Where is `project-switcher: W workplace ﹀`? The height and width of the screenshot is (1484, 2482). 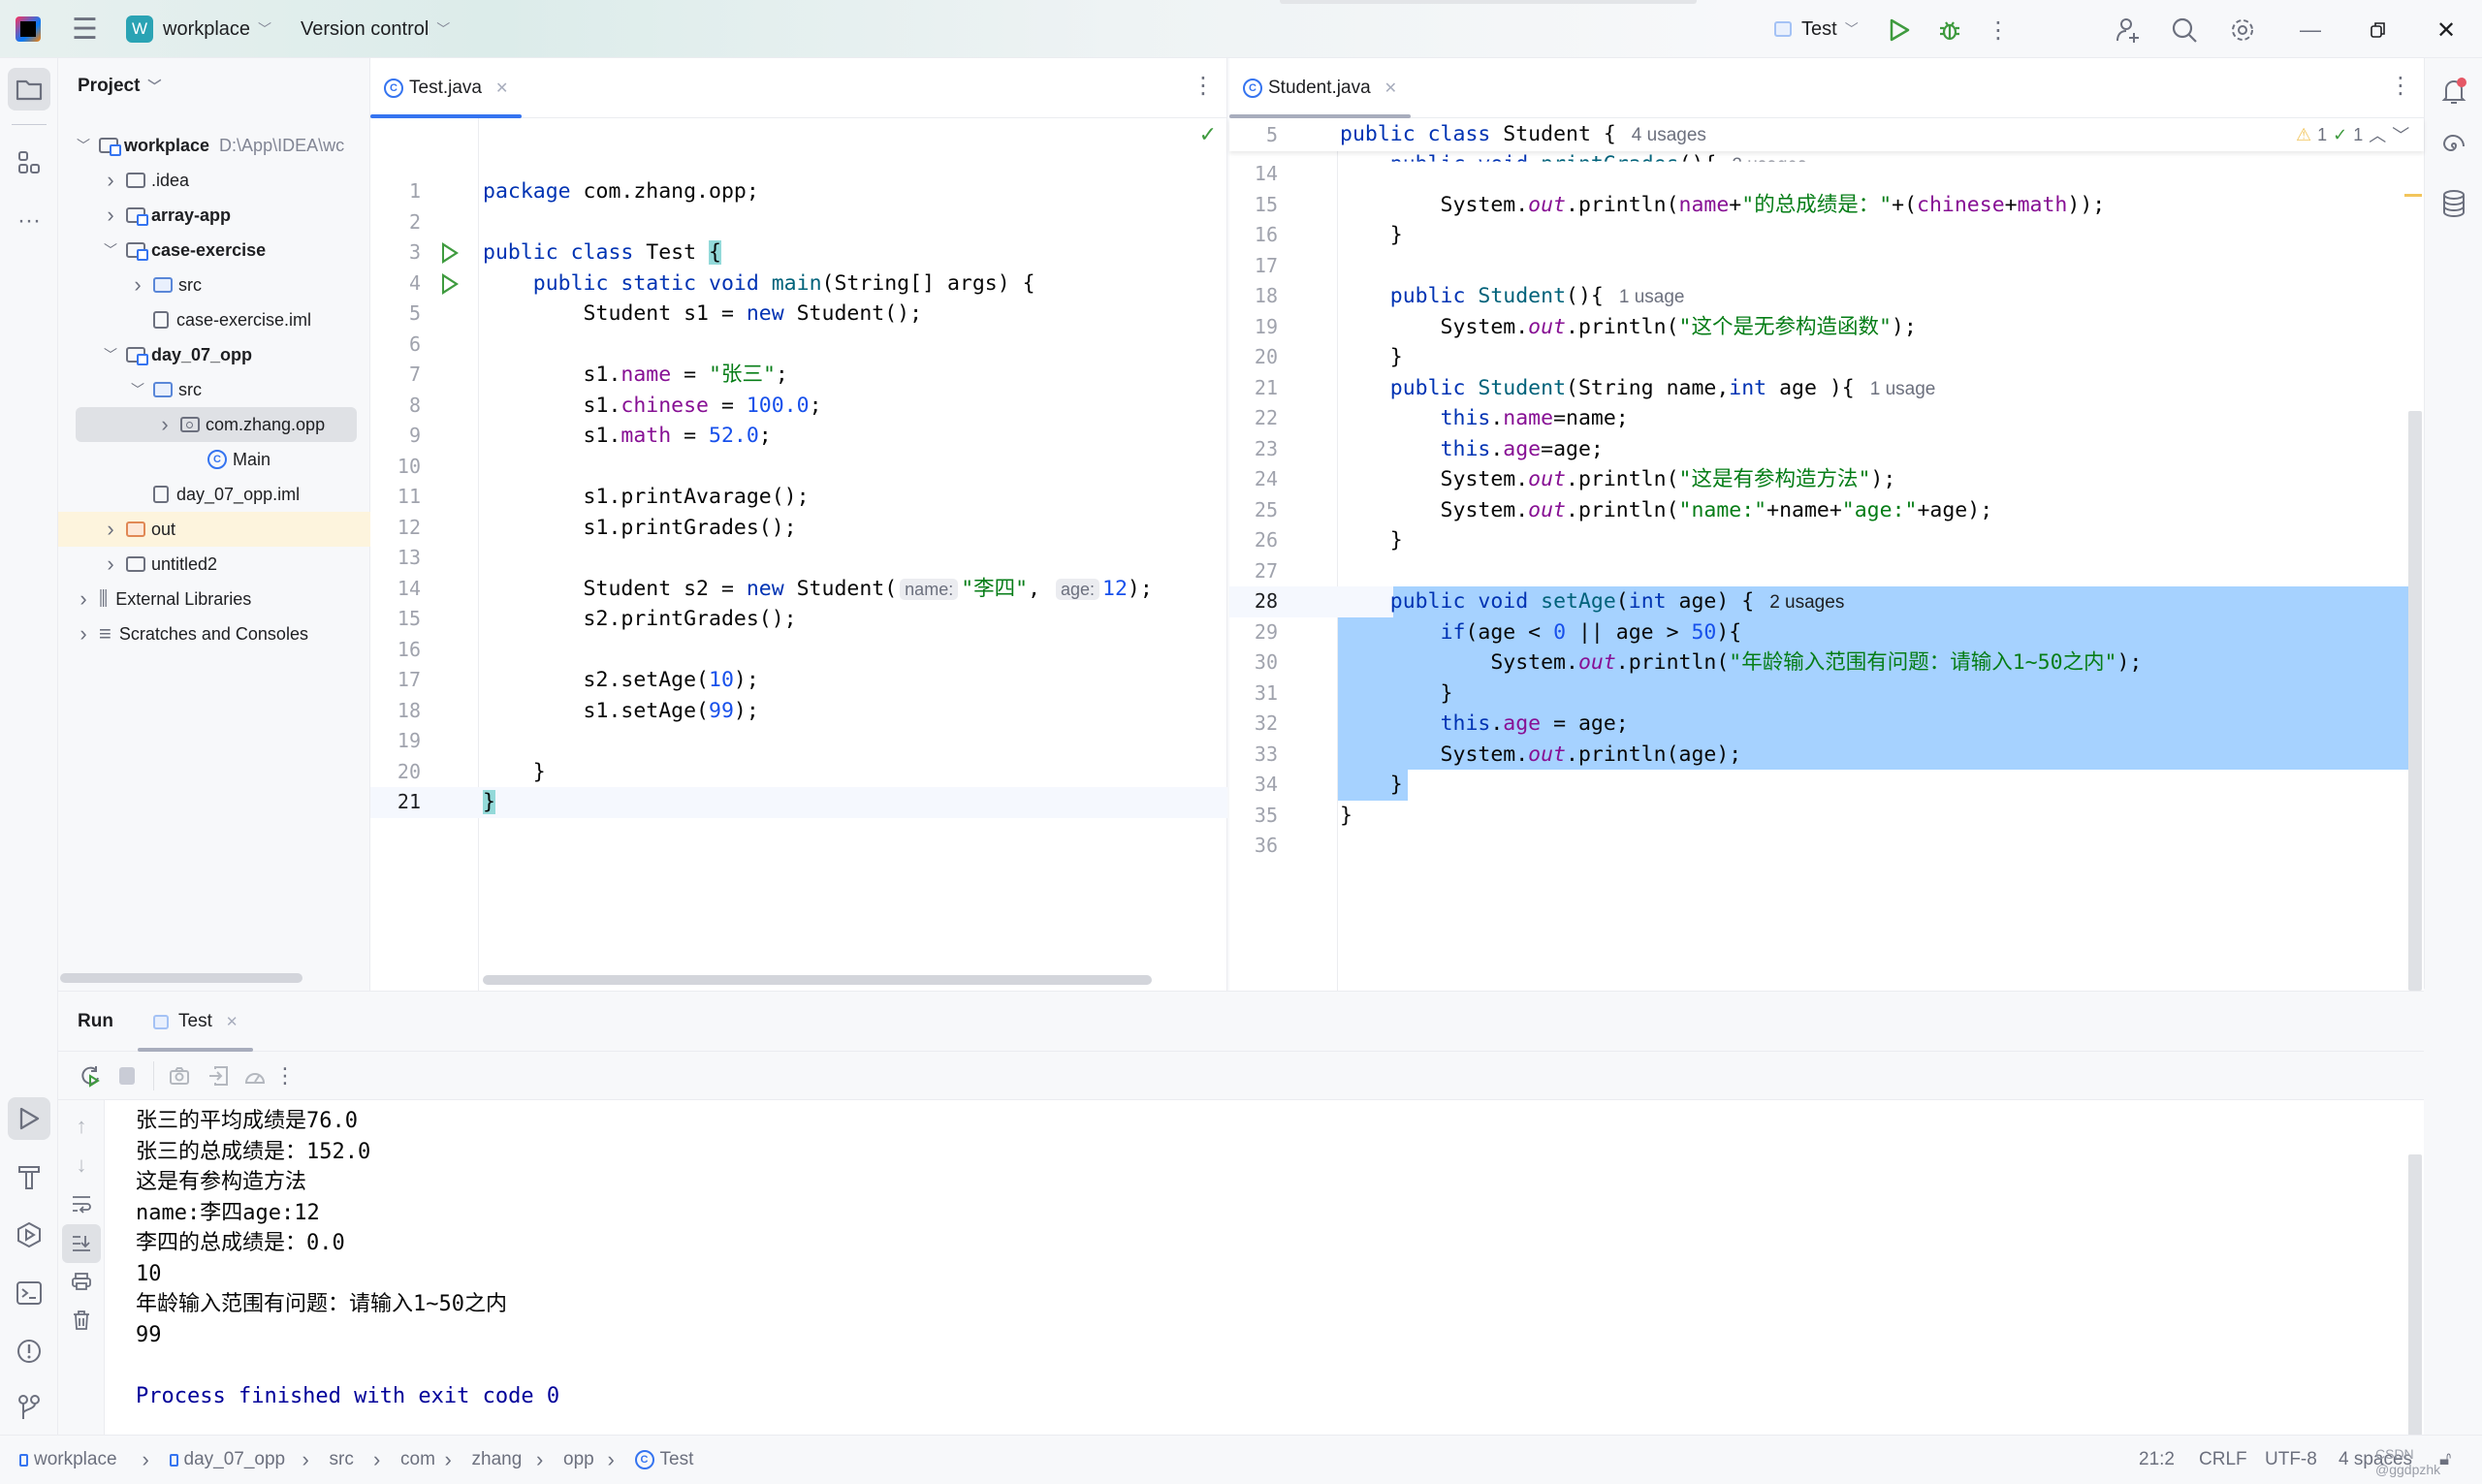 project-switcher: W workplace ﹀ is located at coordinates (198, 29).